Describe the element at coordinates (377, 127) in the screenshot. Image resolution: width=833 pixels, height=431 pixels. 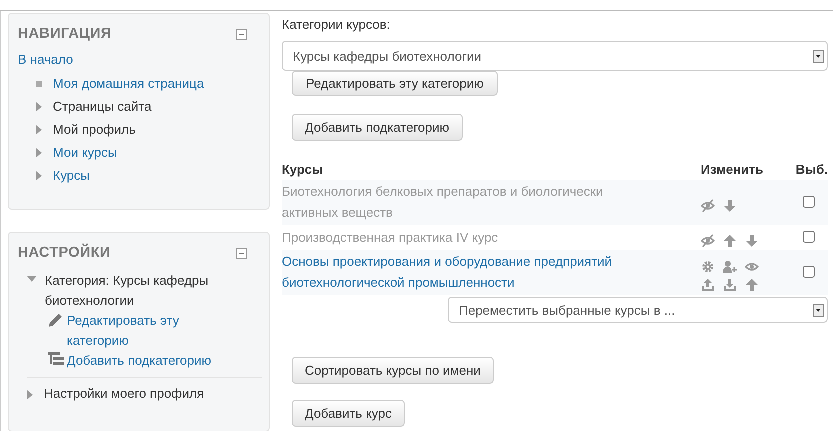
I see `add-subcategory-button: Добавить подкатегорию` at that location.